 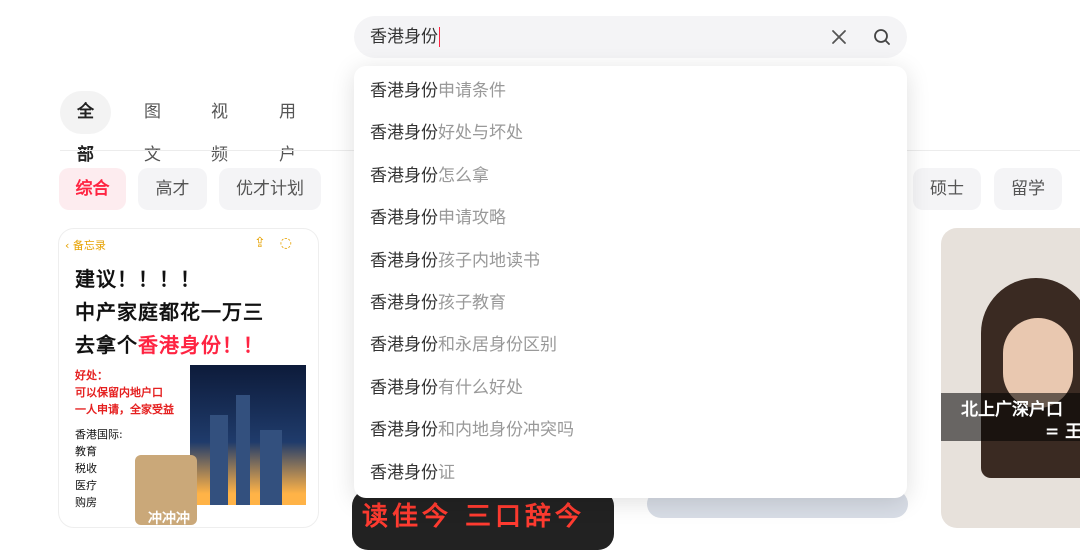 I want to click on tab-all: 全部, so click(x=85, y=128).